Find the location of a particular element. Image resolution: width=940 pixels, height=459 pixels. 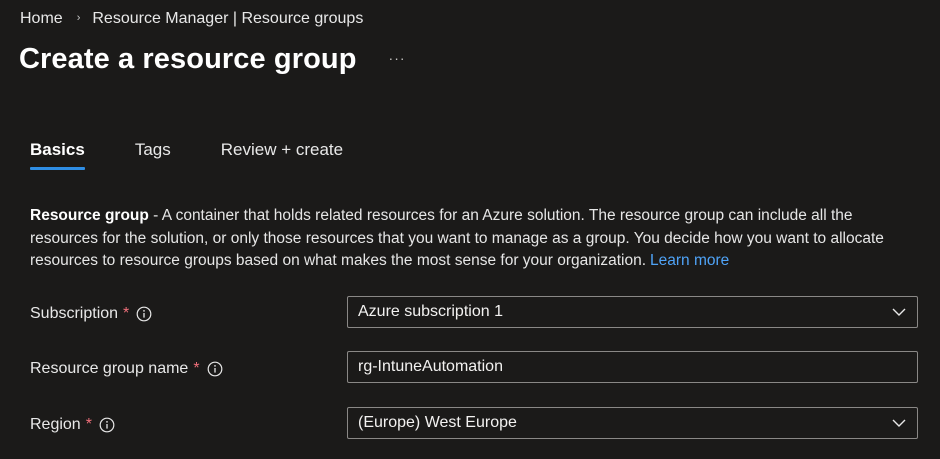

breadcrumb-home-link: Home is located at coordinates (41, 19).